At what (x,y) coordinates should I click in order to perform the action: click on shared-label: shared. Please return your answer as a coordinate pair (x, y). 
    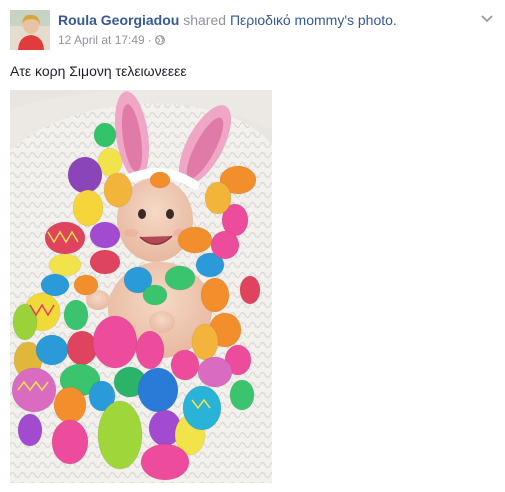
    Looking at the image, I should click on (205, 20).